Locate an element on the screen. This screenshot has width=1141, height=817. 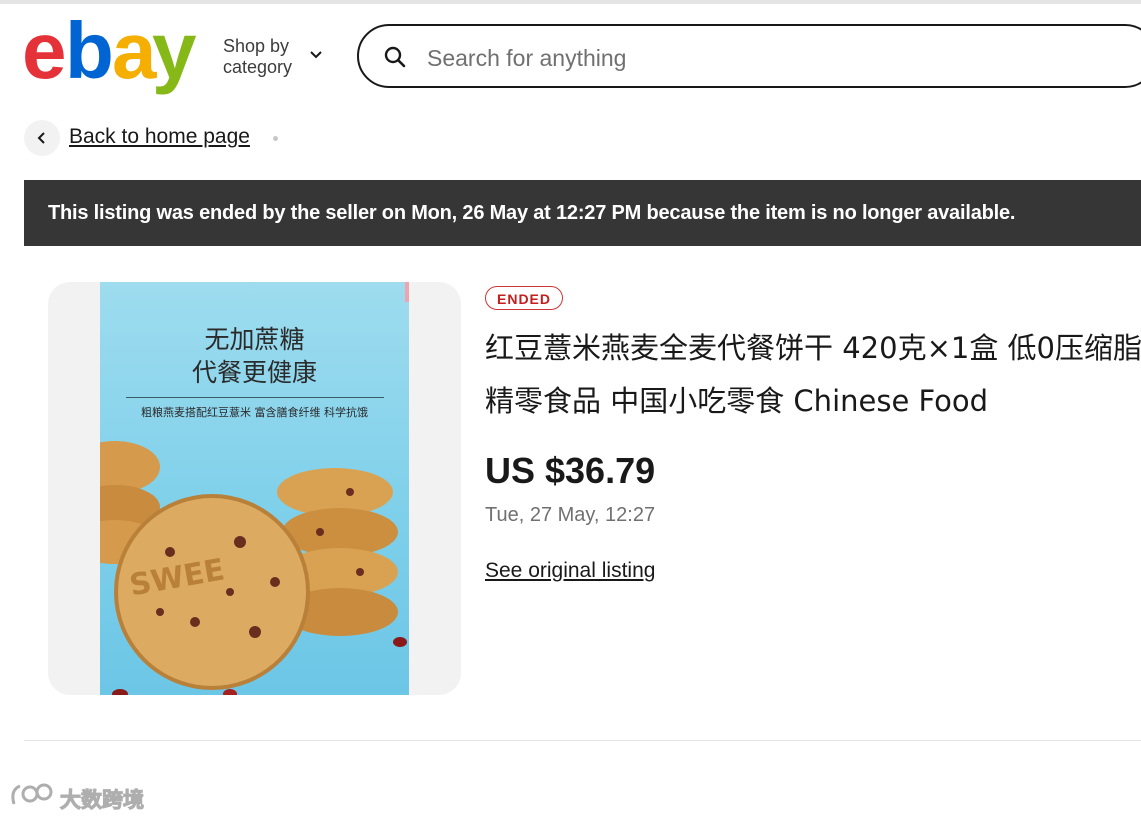
listing-ended-date: Tue, 27 May, 12:27 is located at coordinates (570, 515).